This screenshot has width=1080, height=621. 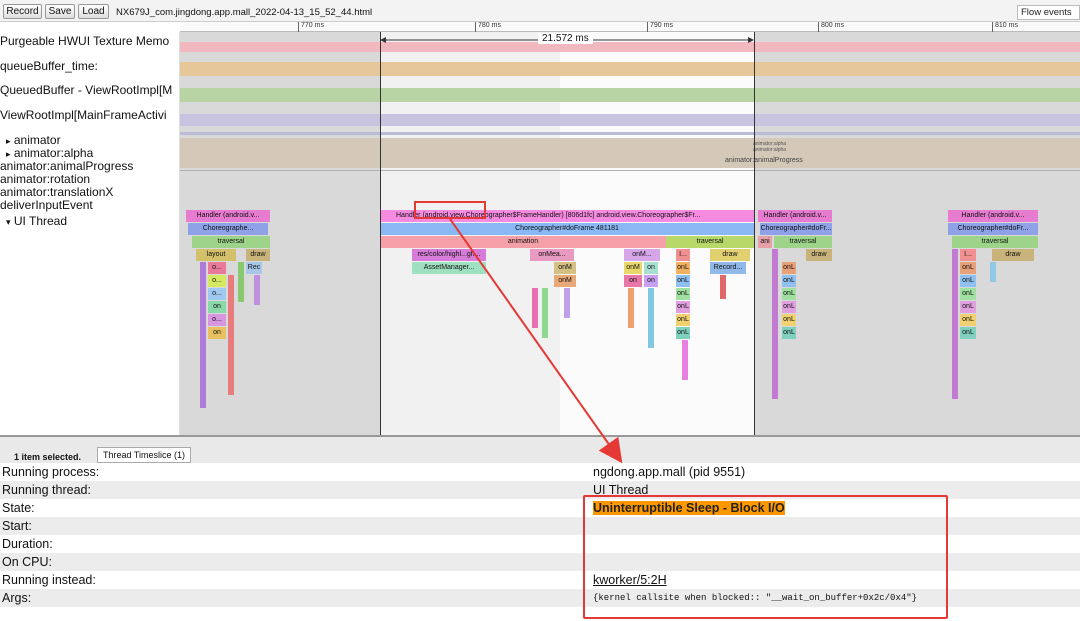 What do you see at coordinates (630, 170) in the screenshot?
I see `track-divider` at bounding box center [630, 170].